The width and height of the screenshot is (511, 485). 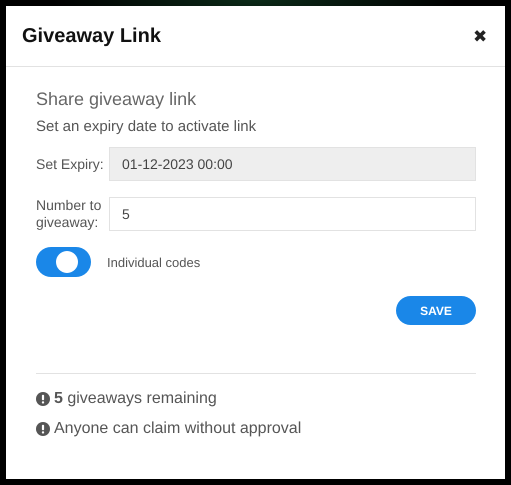 What do you see at coordinates (178, 429) in the screenshot?
I see `info-text: Anyone can claim without approval` at bounding box center [178, 429].